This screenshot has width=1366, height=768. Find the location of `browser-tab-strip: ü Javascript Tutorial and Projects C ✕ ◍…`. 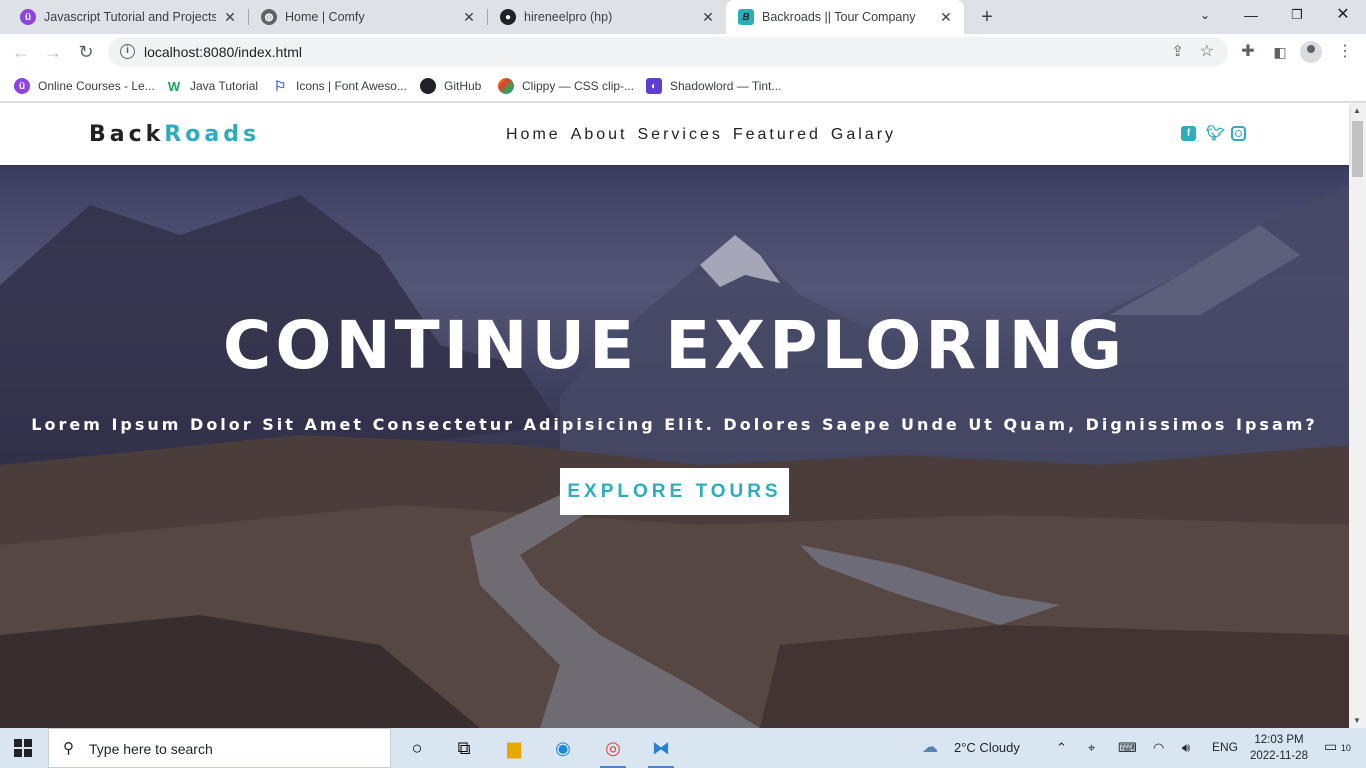

browser-tab-strip: ü Javascript Tutorial and Projects C ✕ ◍… is located at coordinates (683, 17).